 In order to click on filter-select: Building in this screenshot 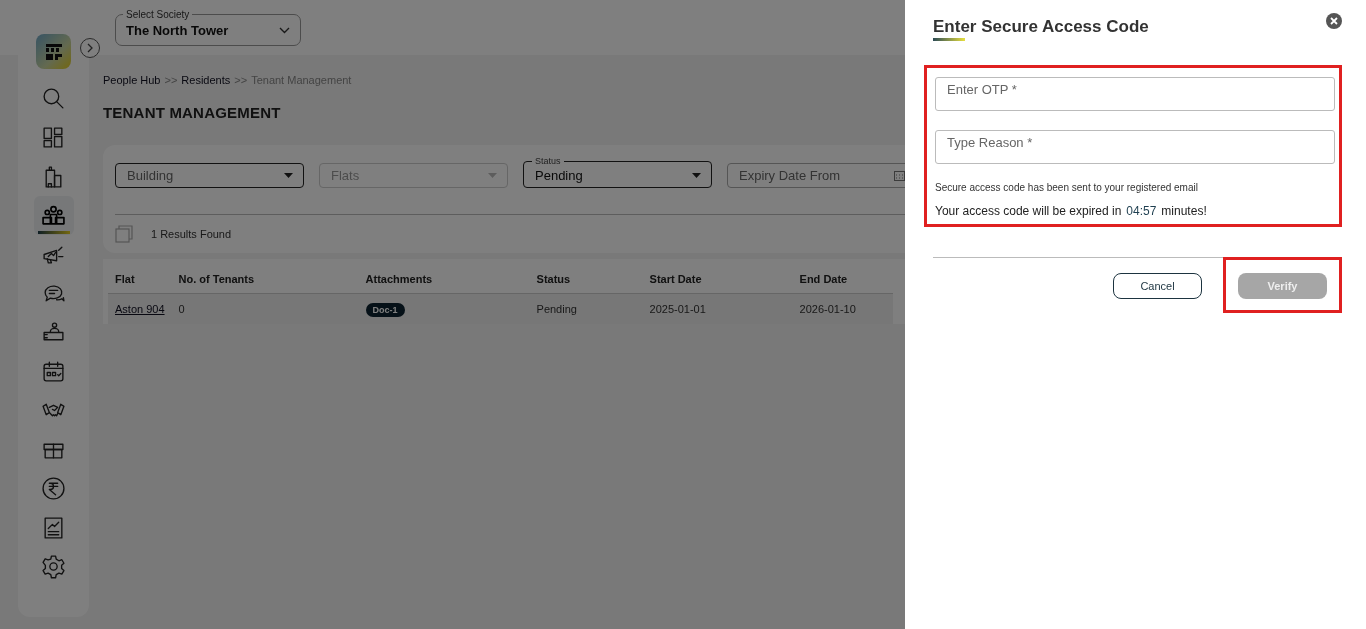, I will do `click(209, 175)`.